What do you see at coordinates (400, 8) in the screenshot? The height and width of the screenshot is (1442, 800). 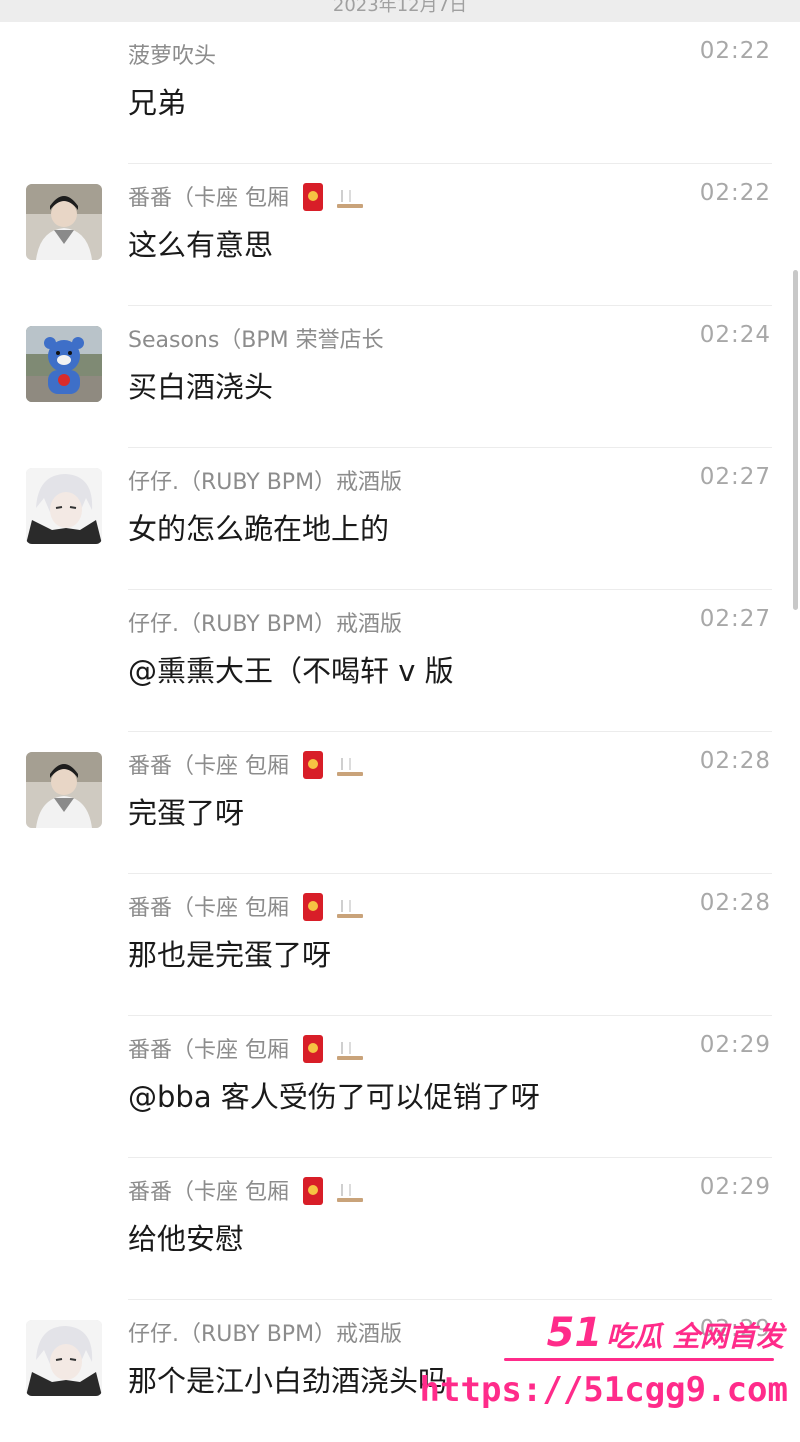 I see `date-header: 2023年12月7日` at bounding box center [400, 8].